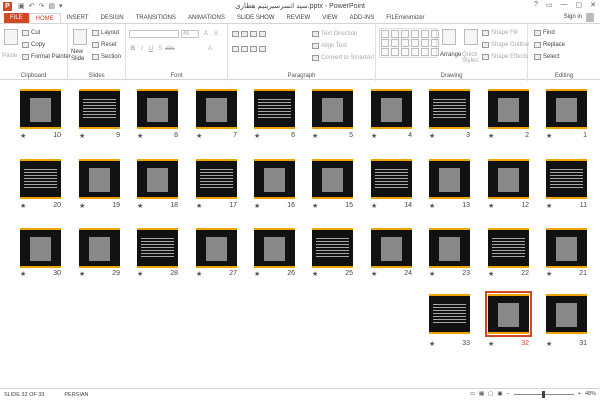 Image resolution: width=600 pixels, height=400 pixels. I want to click on shape-heart, so click(405, 52).